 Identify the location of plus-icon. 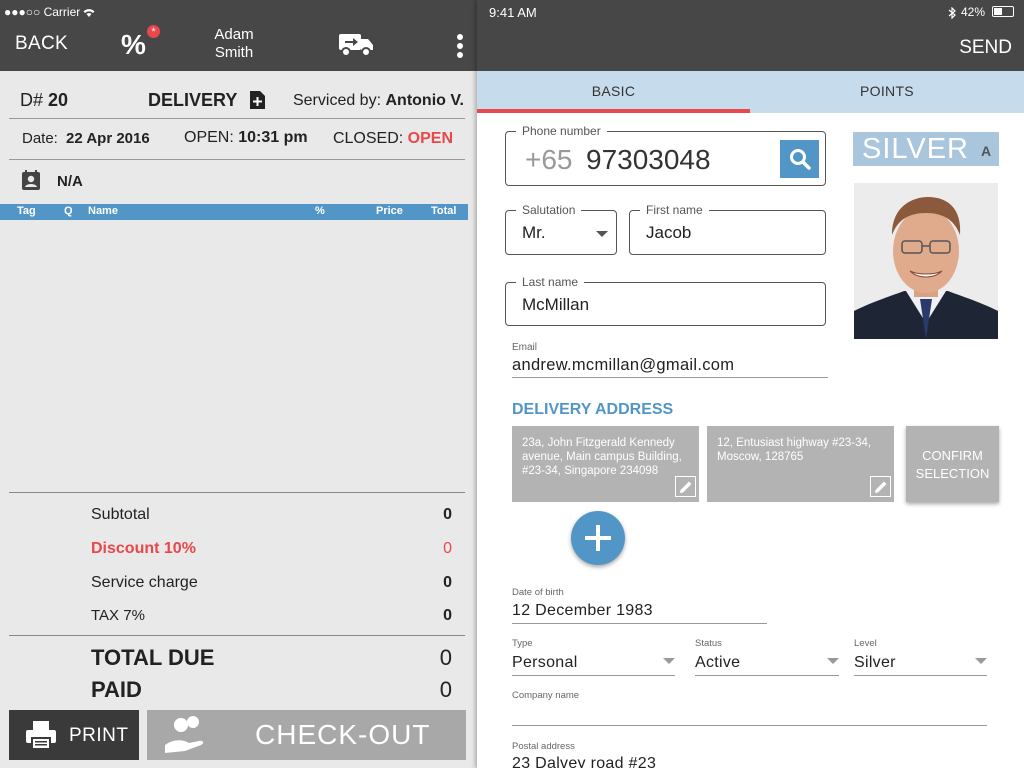
(598, 540).